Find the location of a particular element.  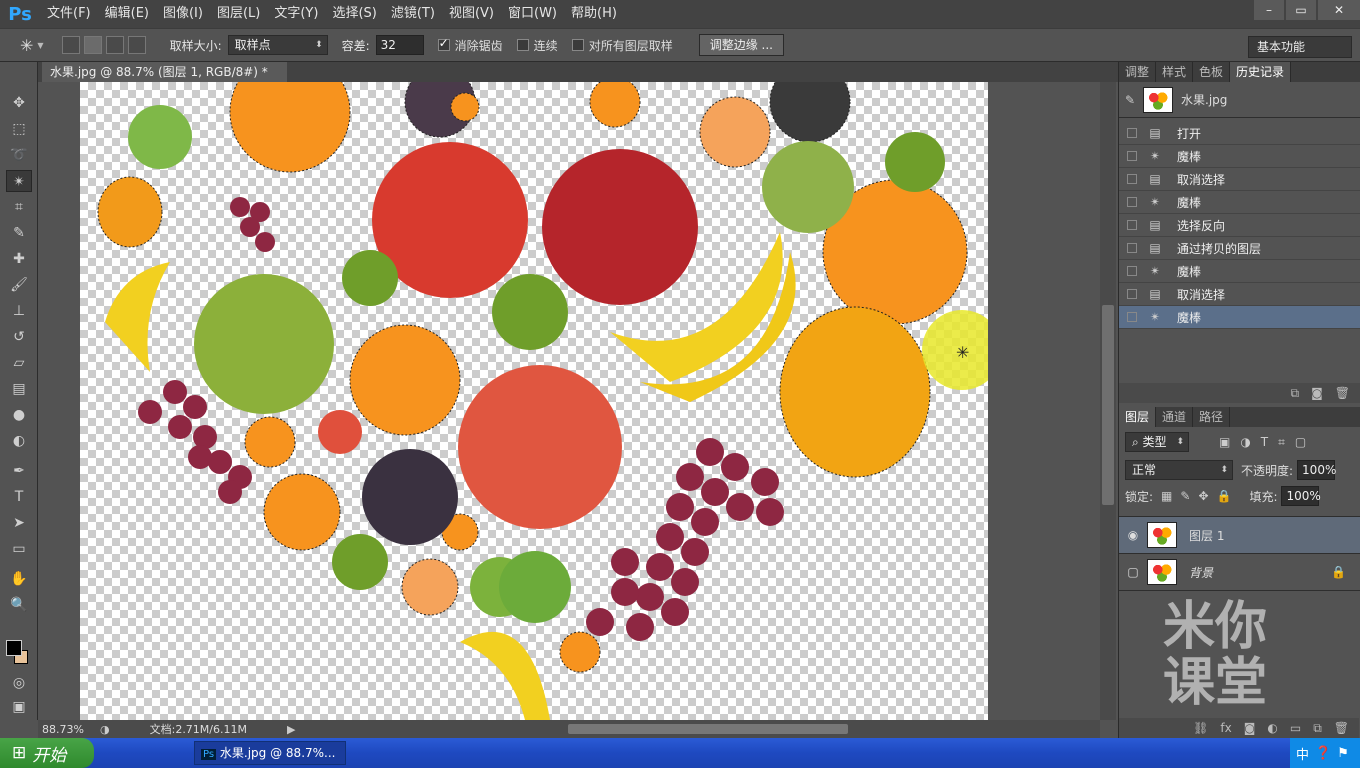

maximize-button: ▭ is located at coordinates (1301, 10).